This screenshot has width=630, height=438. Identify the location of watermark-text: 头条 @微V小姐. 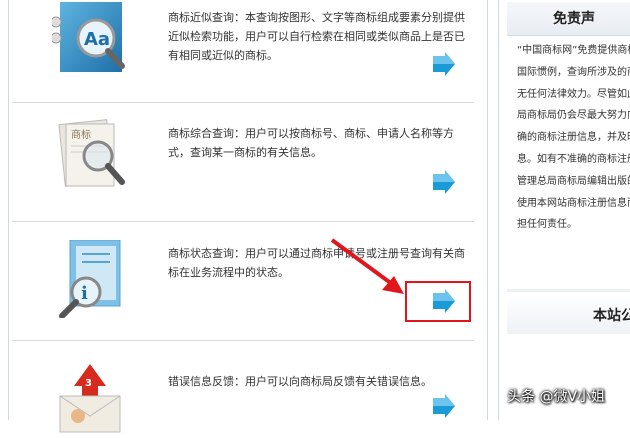
(556, 397).